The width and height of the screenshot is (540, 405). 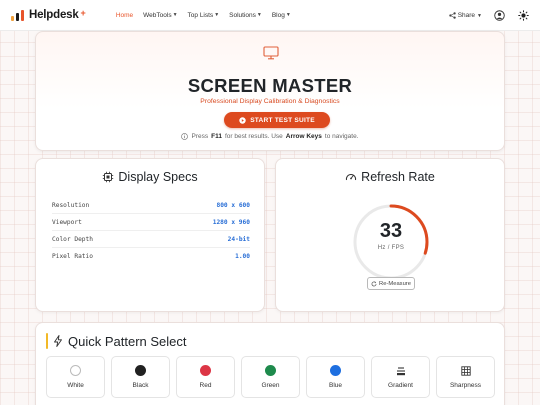 What do you see at coordinates (452, 15) in the screenshot?
I see `share-icon` at bounding box center [452, 15].